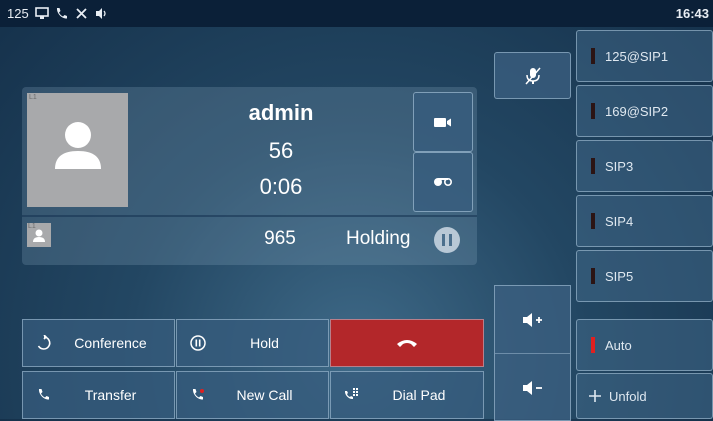 The image size is (713, 421). What do you see at coordinates (619, 276) in the screenshot?
I see `line-key-label: SIP5` at bounding box center [619, 276].